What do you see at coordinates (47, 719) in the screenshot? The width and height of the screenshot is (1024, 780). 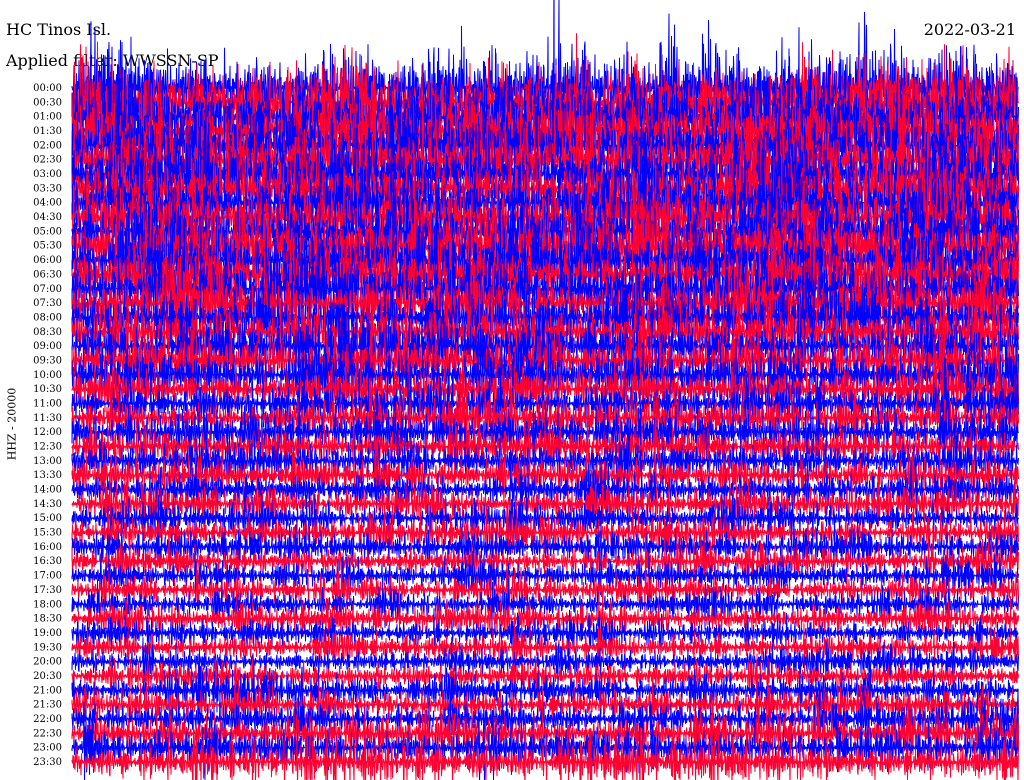 I see `row-time-label: 22:00` at bounding box center [47, 719].